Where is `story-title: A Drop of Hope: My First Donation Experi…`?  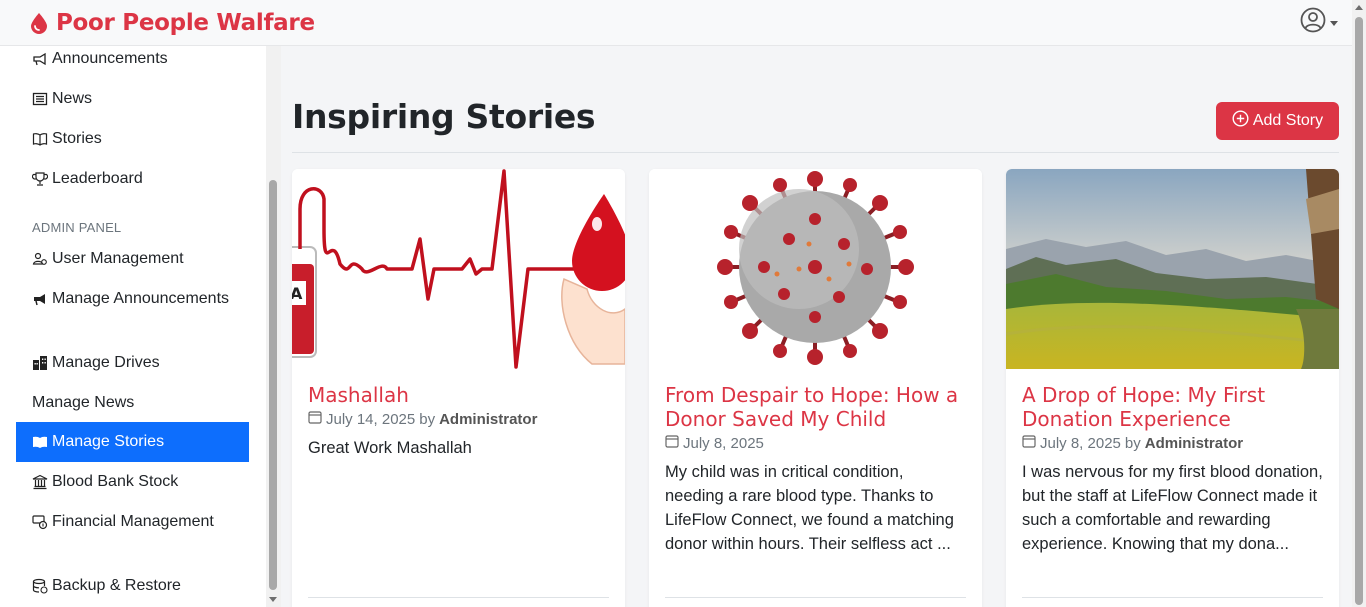
story-title: A Drop of Hope: My First Donation Experi… is located at coordinates (1172, 407).